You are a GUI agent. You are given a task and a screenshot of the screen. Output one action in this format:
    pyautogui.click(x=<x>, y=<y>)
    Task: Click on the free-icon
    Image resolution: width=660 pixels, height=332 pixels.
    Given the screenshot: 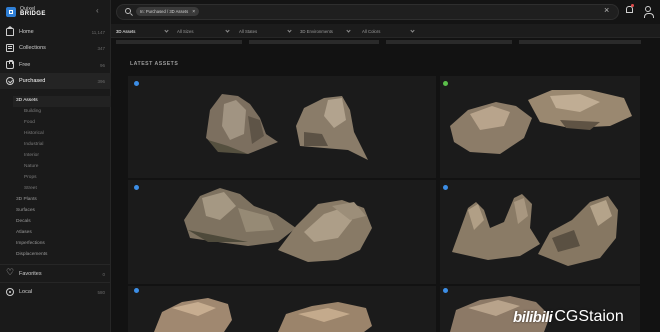 What is the action you would take?
    pyautogui.click(x=10, y=64)
    